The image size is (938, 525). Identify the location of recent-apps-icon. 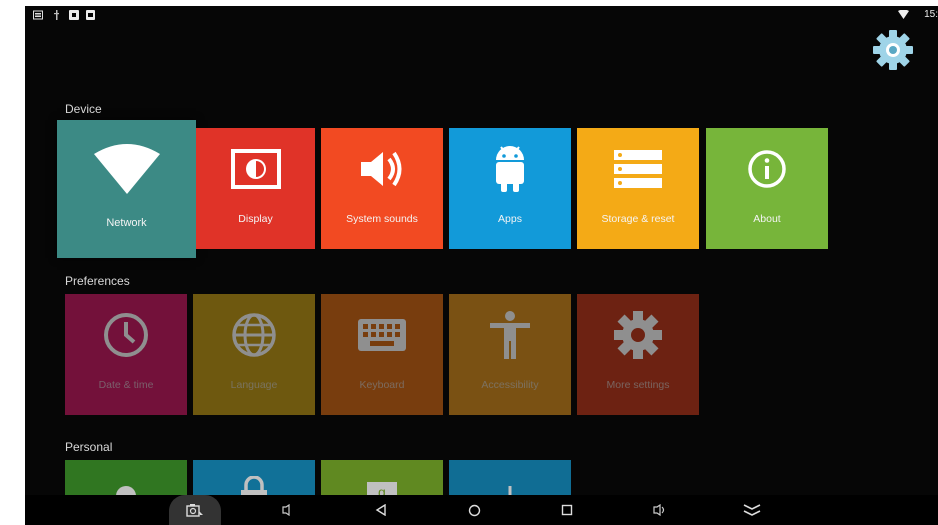
(567, 510).